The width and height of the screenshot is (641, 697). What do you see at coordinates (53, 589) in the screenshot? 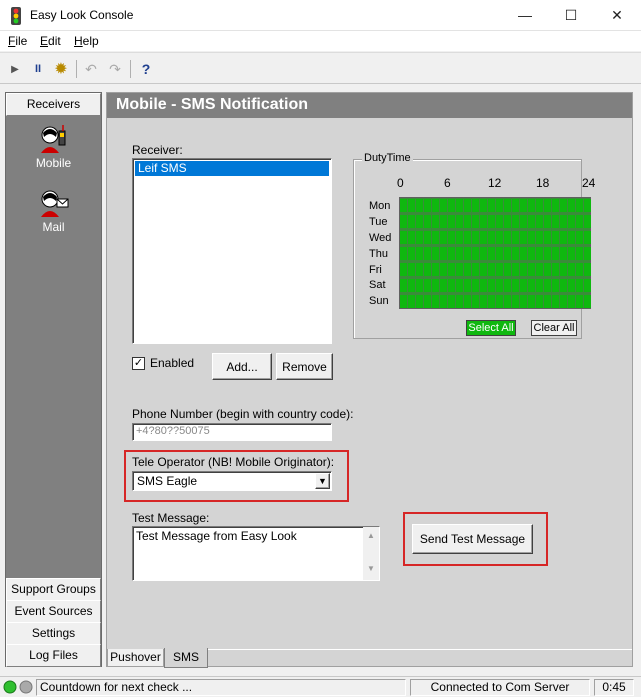
I see `support-groups-header: Support Groups` at bounding box center [53, 589].